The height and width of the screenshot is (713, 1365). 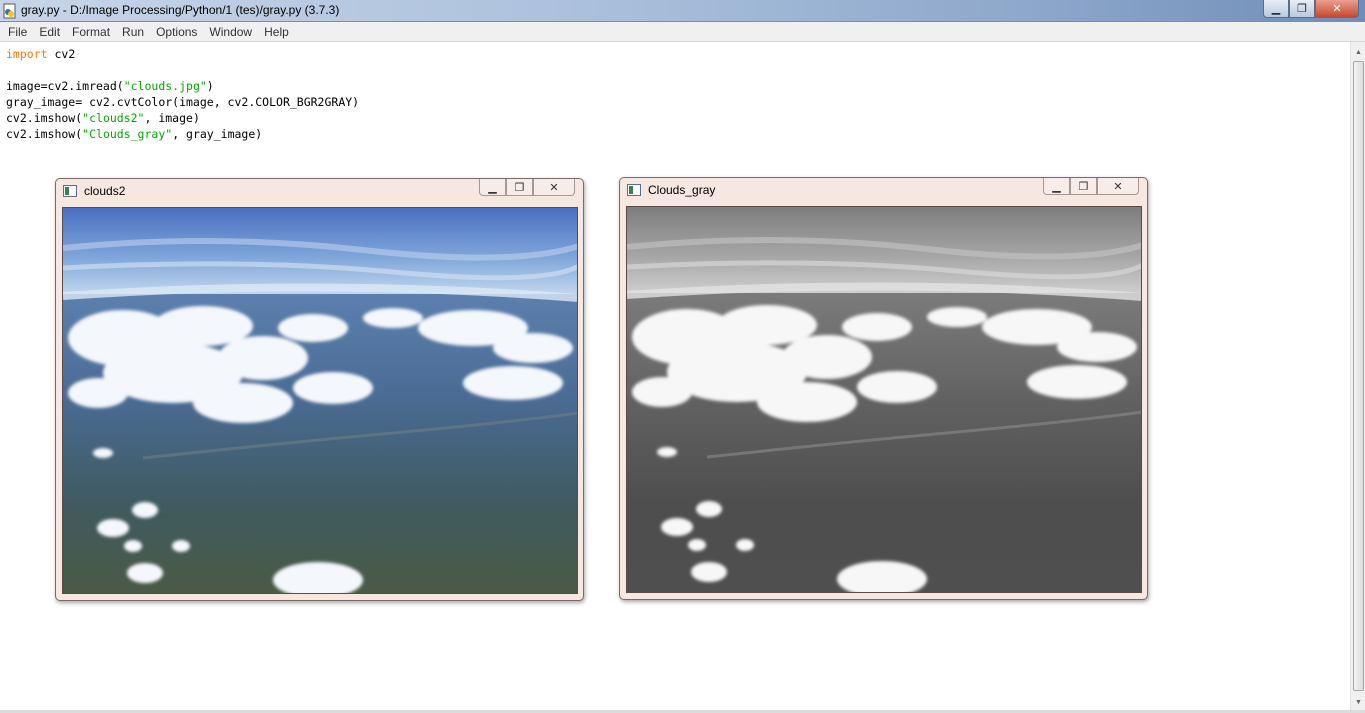 What do you see at coordinates (113, 118) in the screenshot?
I see `string-clouds2: "clouds2"` at bounding box center [113, 118].